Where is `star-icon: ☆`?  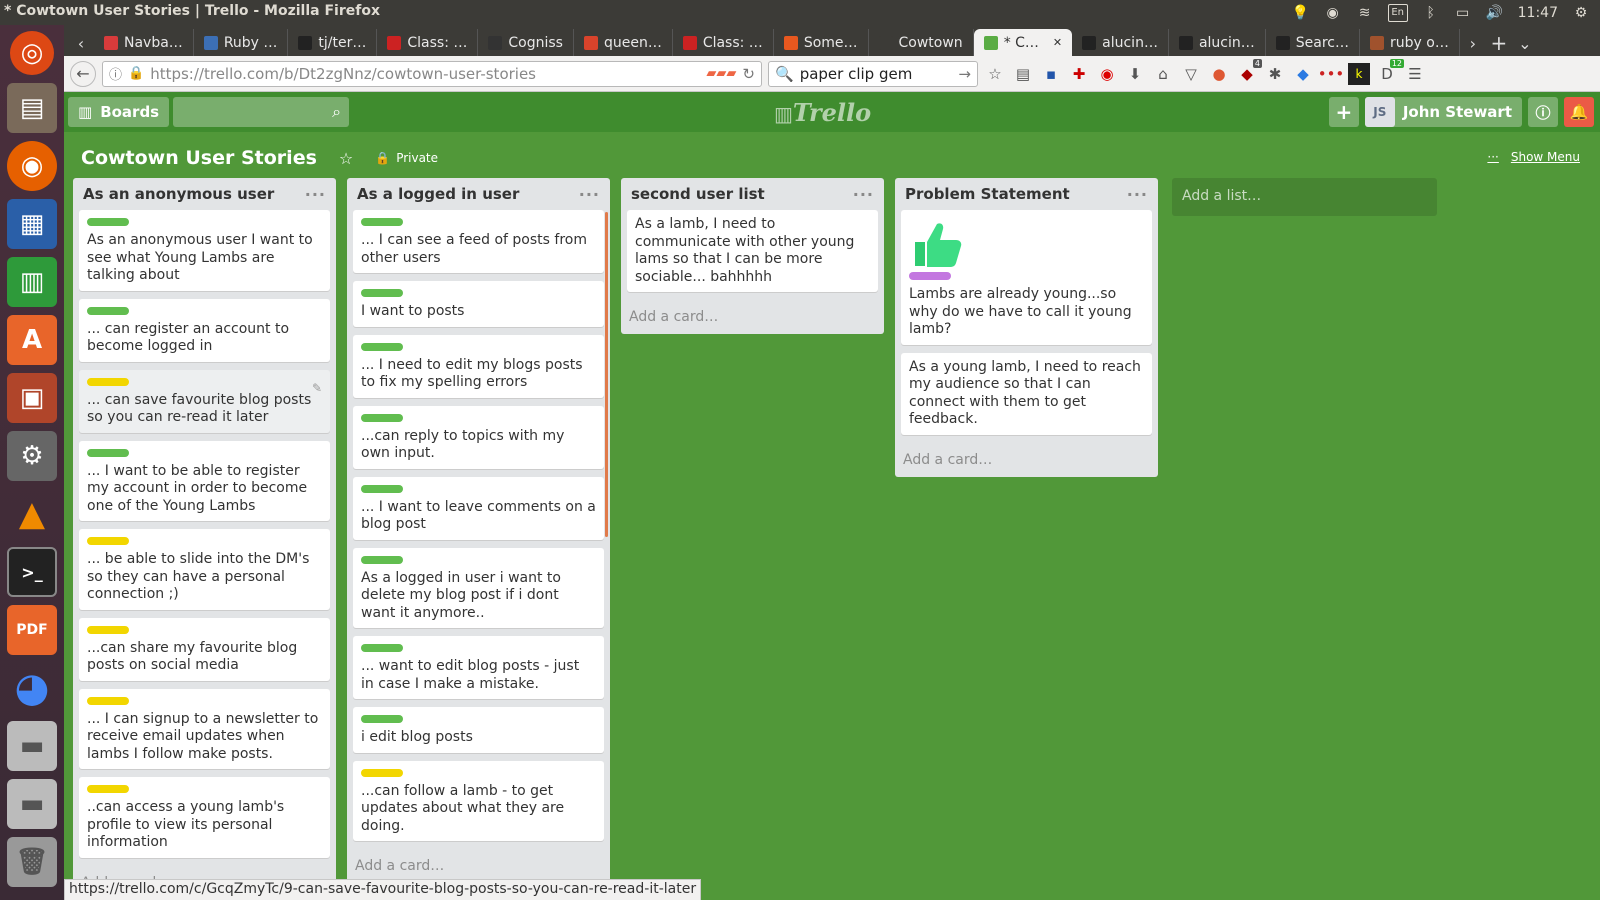 star-icon: ☆ is located at coordinates (346, 158).